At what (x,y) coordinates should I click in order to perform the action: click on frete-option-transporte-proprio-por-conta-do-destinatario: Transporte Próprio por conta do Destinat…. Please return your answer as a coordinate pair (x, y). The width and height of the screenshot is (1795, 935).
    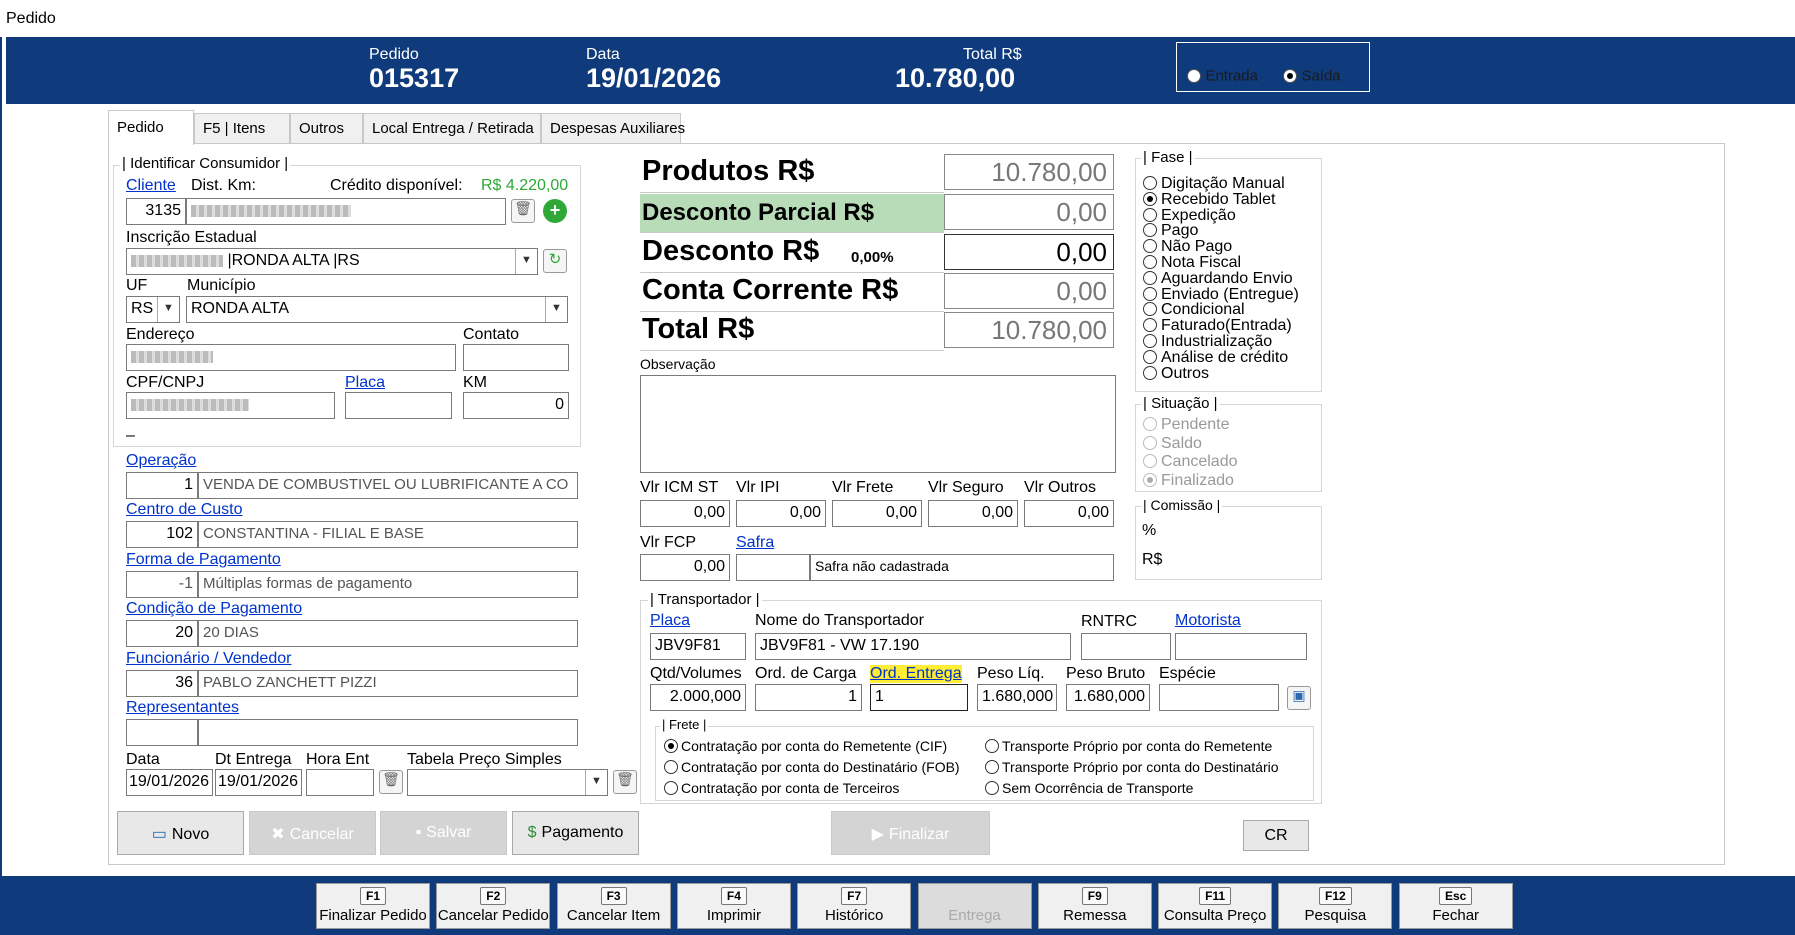
    Looking at the image, I should click on (1132, 767).